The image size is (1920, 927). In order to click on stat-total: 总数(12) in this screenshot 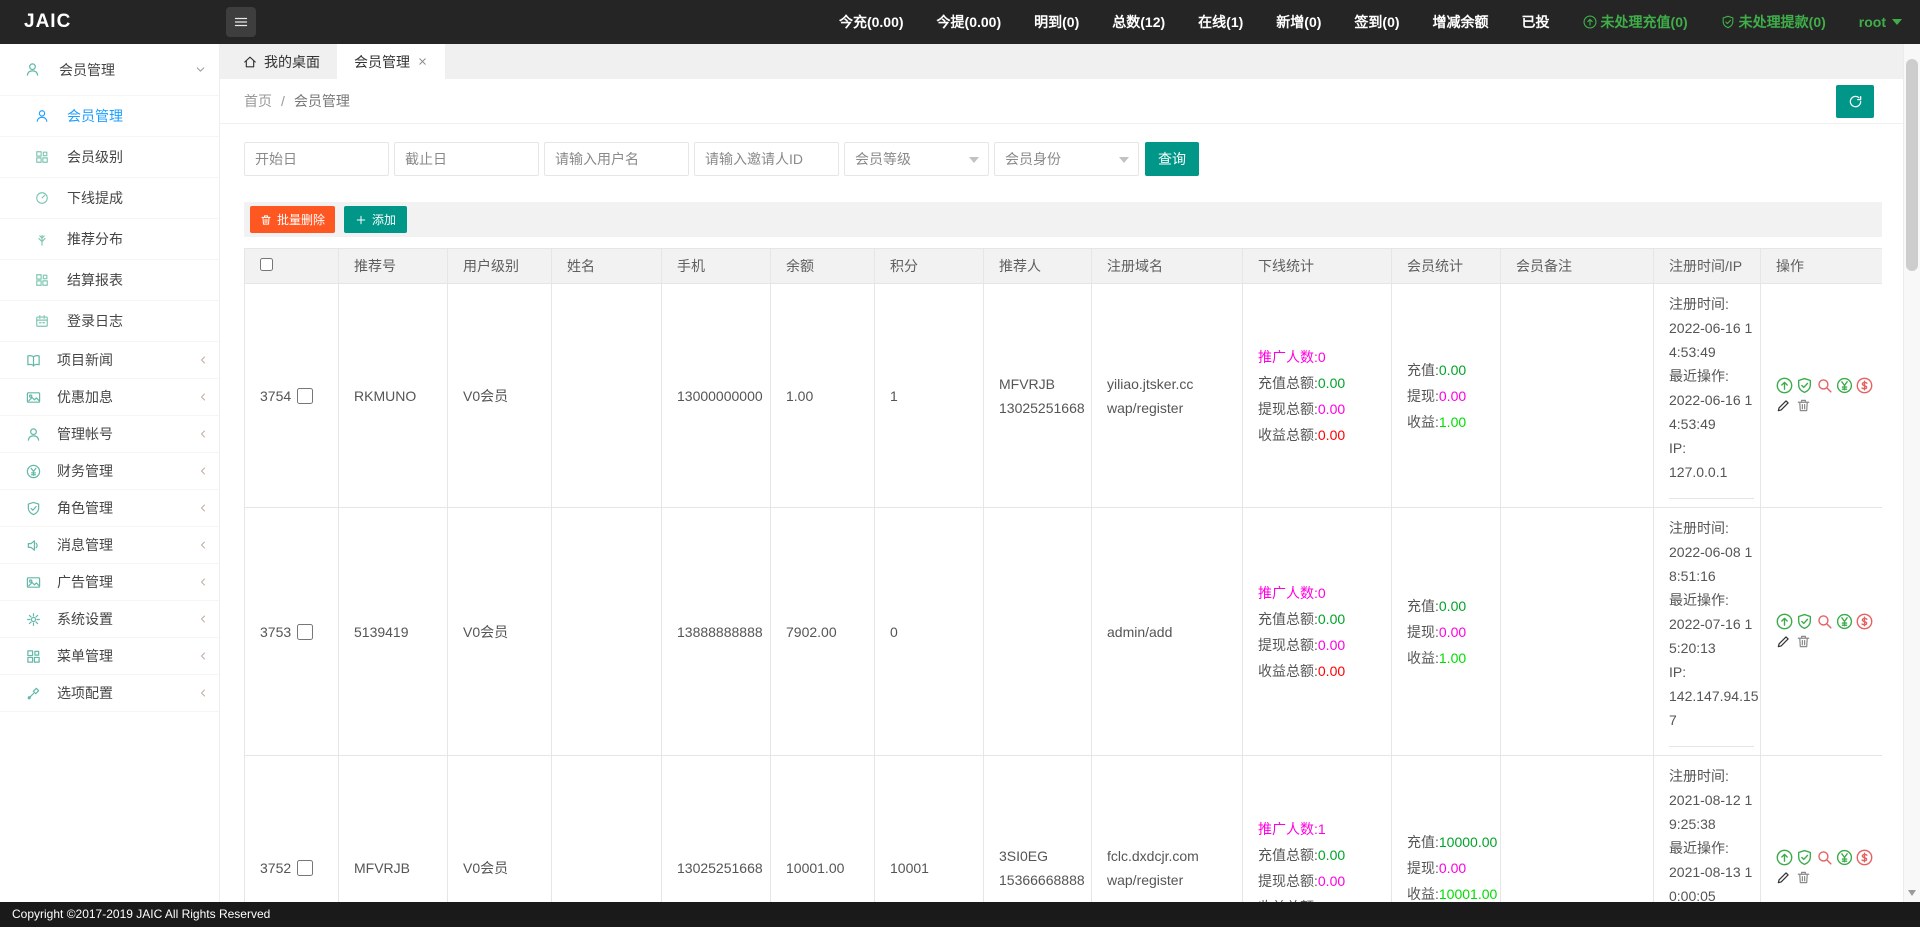, I will do `click(1138, 22)`.